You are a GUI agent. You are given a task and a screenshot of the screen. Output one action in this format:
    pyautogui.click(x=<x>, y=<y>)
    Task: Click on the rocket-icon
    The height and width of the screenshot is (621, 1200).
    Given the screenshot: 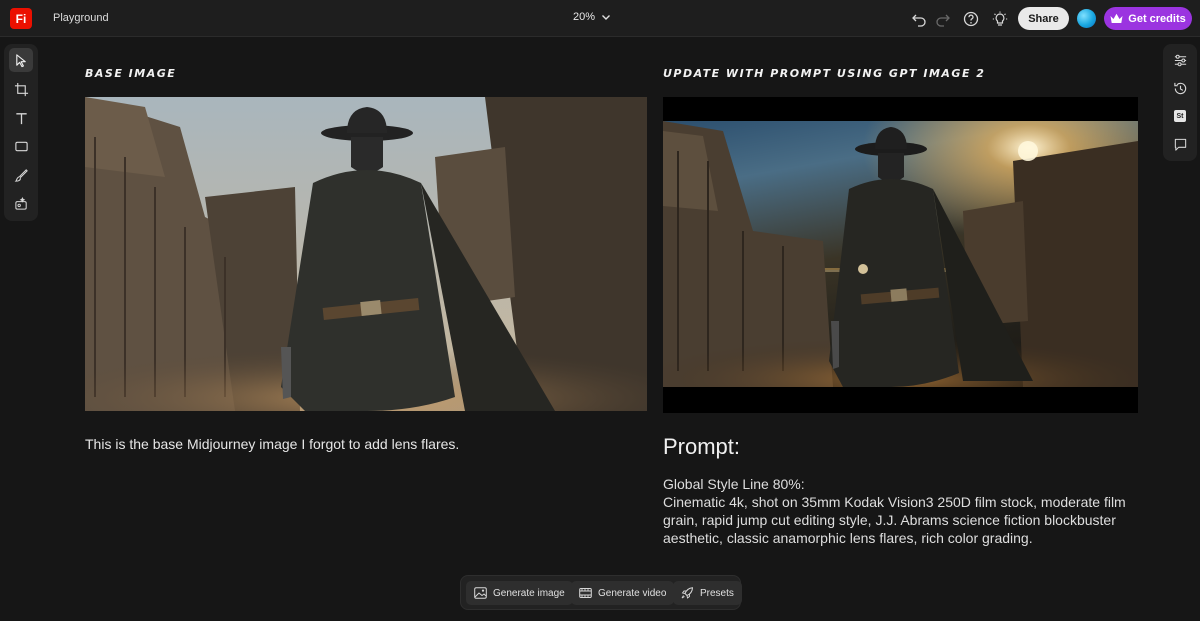 What is the action you would take?
    pyautogui.click(x=687, y=593)
    